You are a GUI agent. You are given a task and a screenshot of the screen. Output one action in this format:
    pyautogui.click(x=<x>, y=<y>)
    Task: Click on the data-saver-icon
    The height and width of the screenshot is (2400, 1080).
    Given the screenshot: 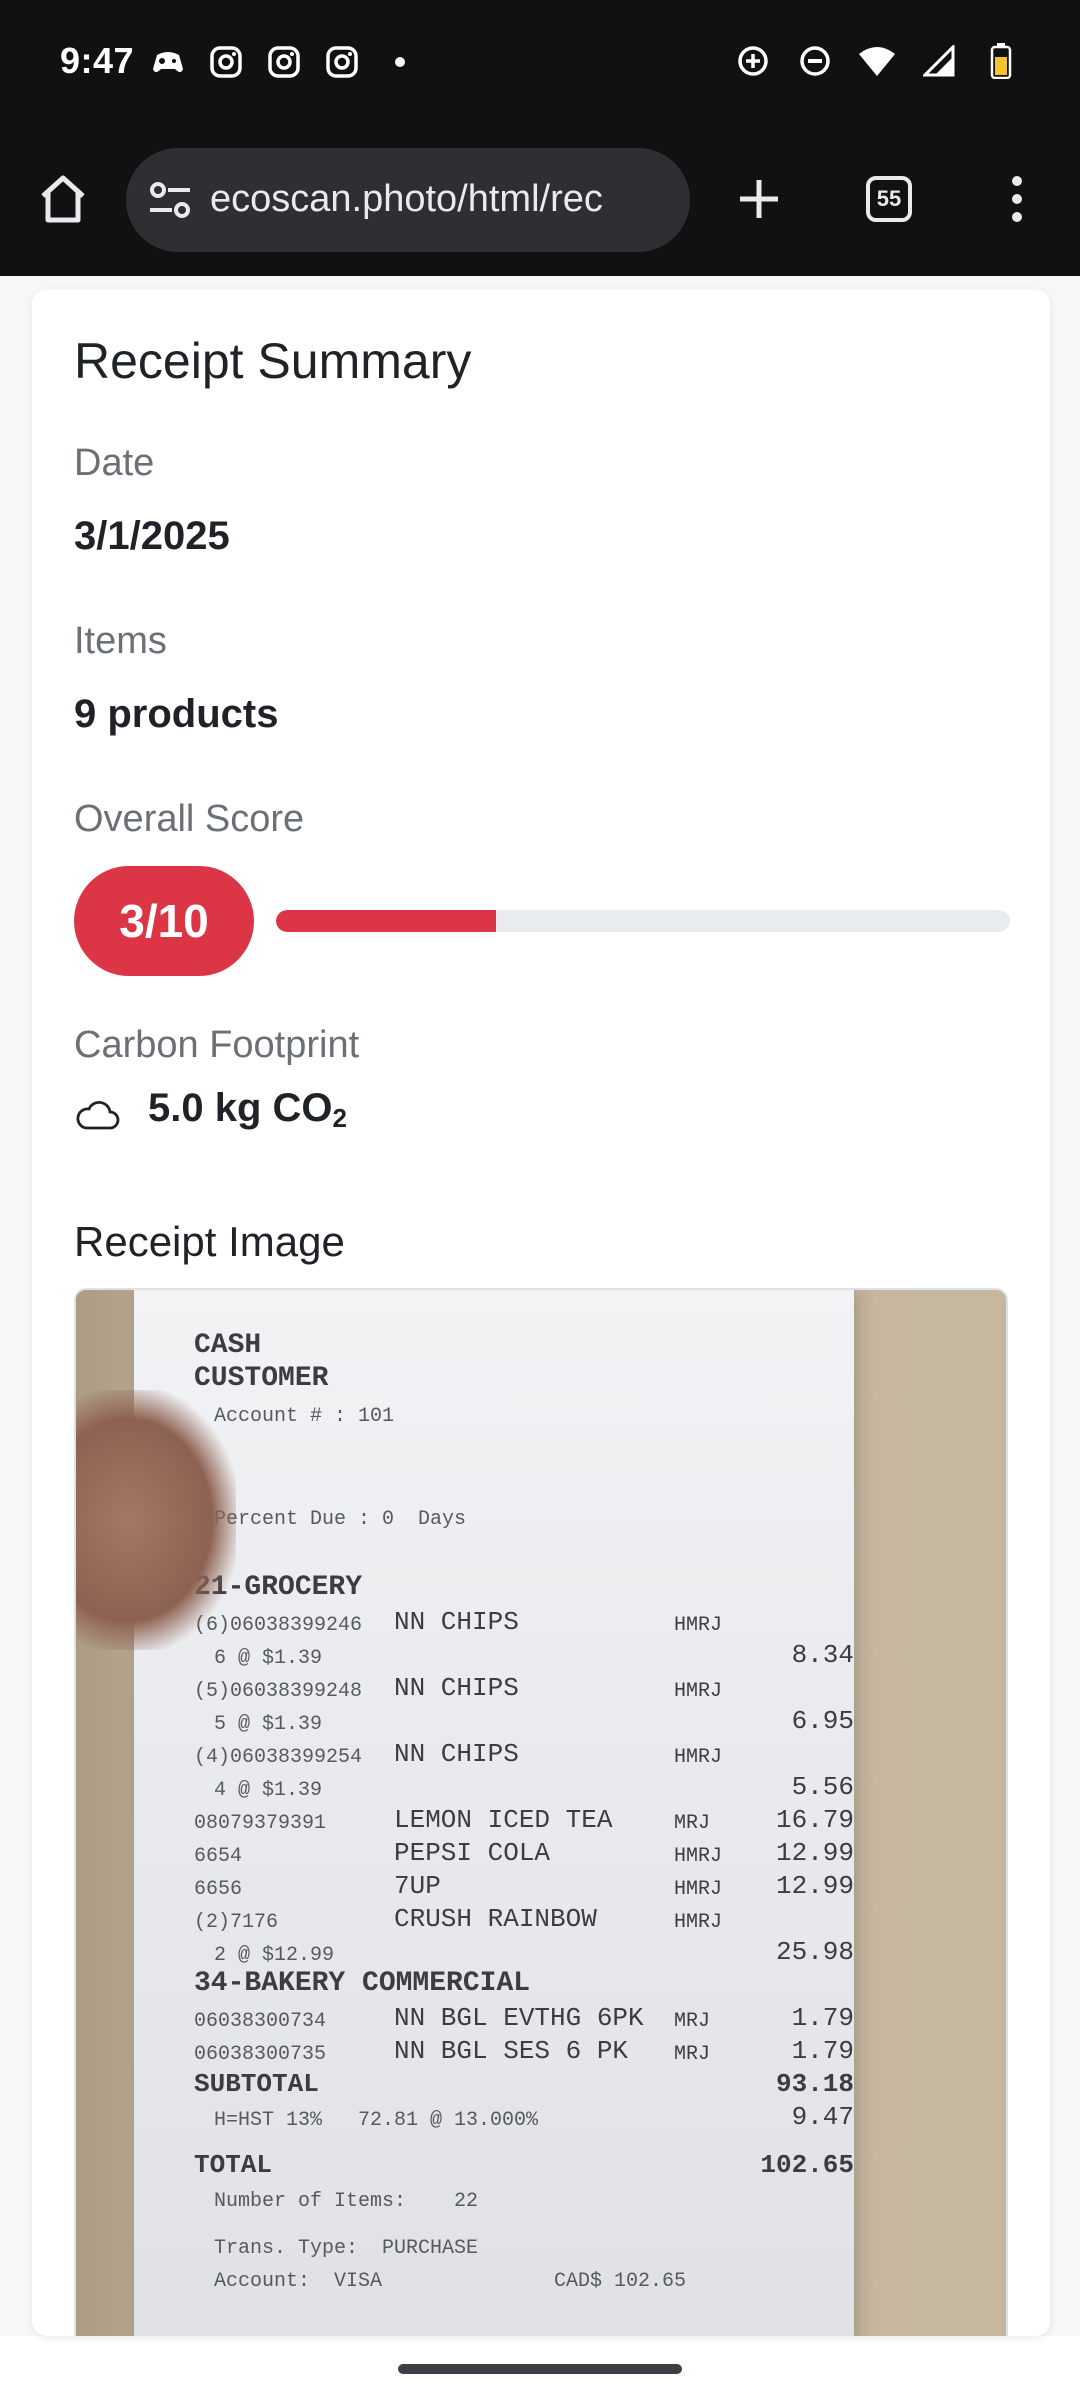 What is the action you would take?
    pyautogui.click(x=753, y=61)
    